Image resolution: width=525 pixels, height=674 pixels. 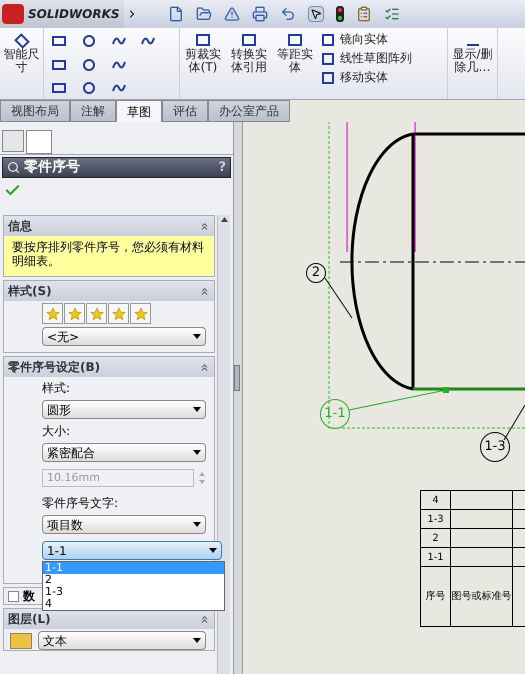 I want to click on help-button: ?, so click(x=222, y=168).